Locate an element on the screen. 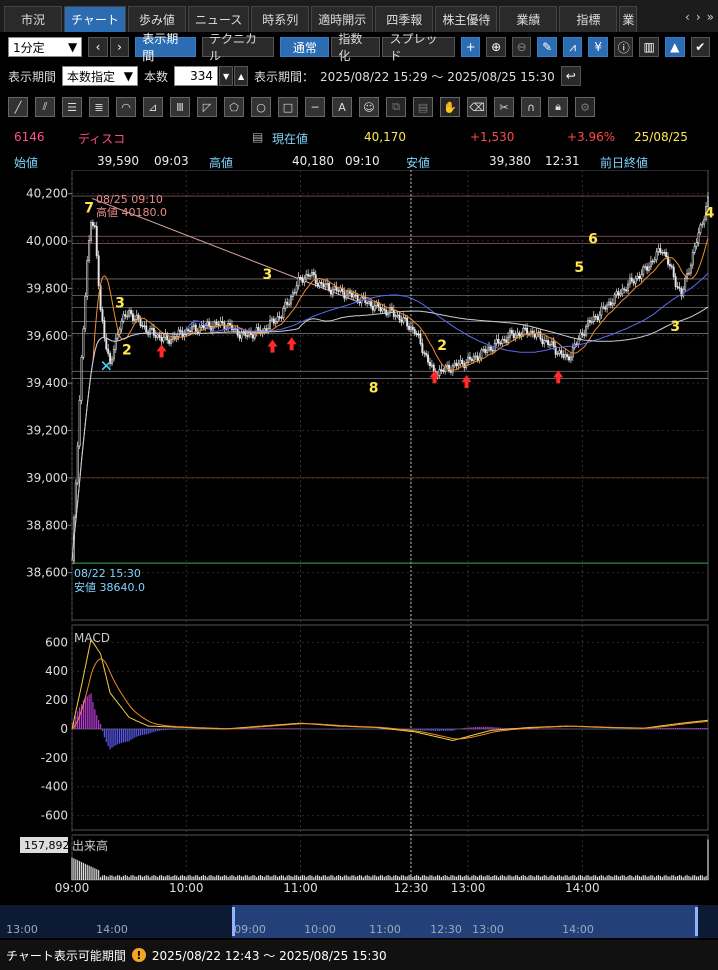  stamp-icon-tool-icon: ☺ is located at coordinates (369, 107).